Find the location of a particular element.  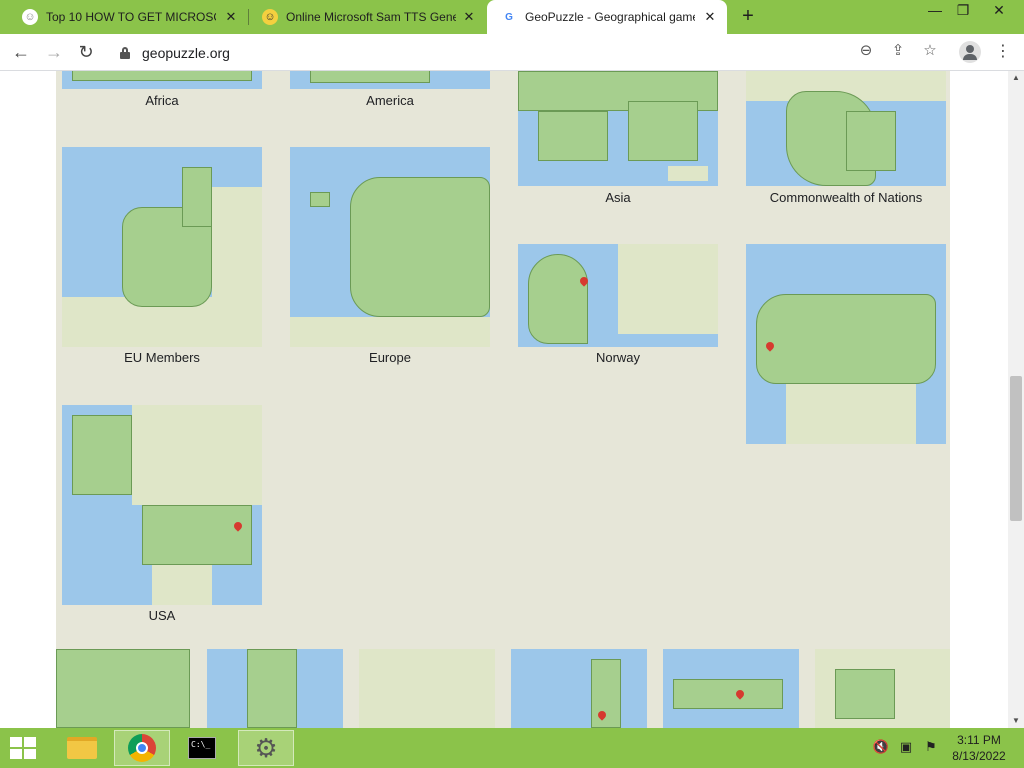

url-text: geopuzzle.org is located at coordinates (186, 53).